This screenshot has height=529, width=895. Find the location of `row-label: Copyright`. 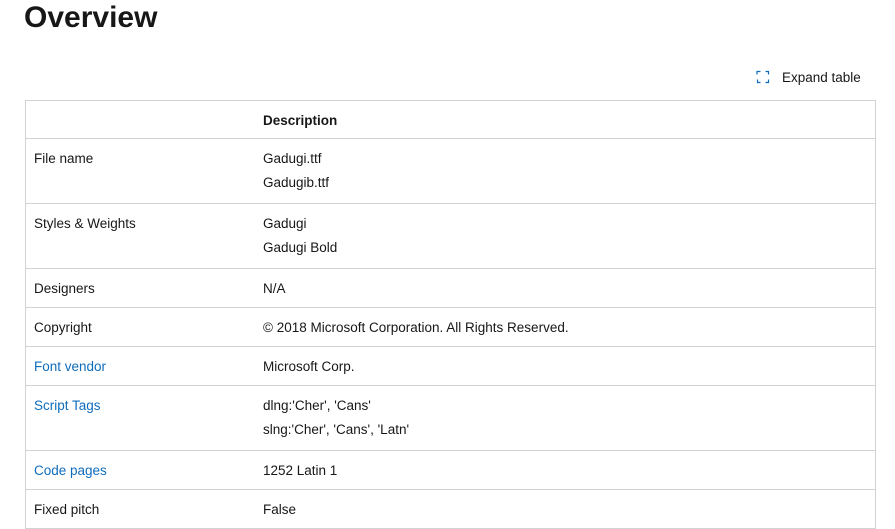

row-label: Copyright is located at coordinates (63, 327).